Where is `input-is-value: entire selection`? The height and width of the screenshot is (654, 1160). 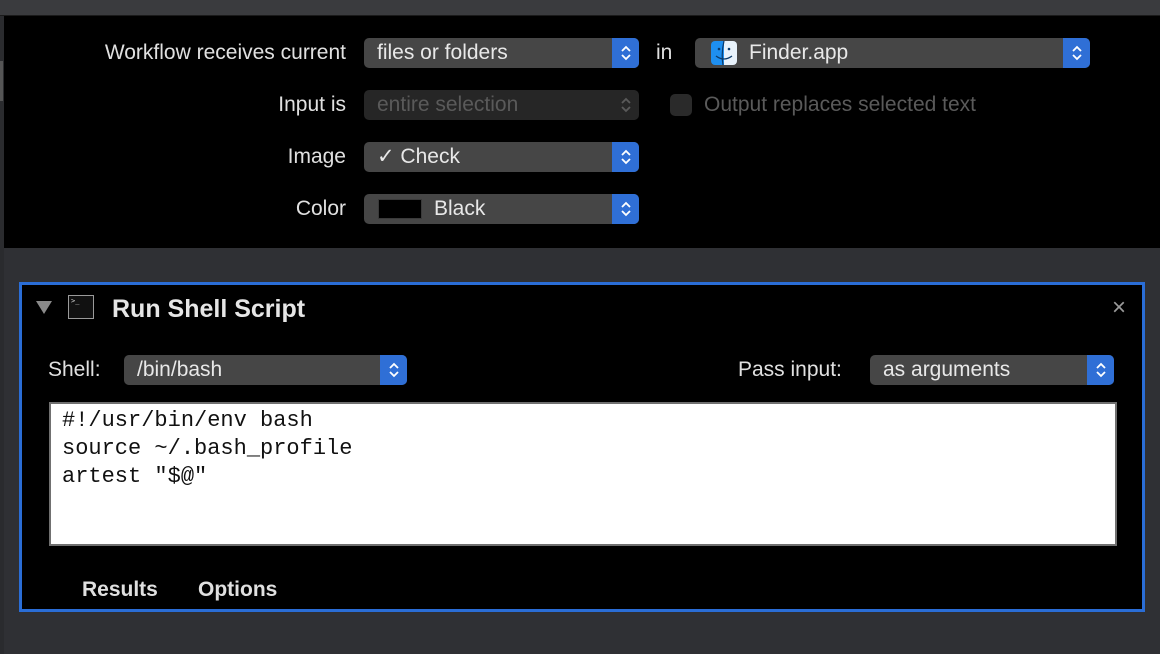 input-is-value: entire selection is located at coordinates (448, 104).